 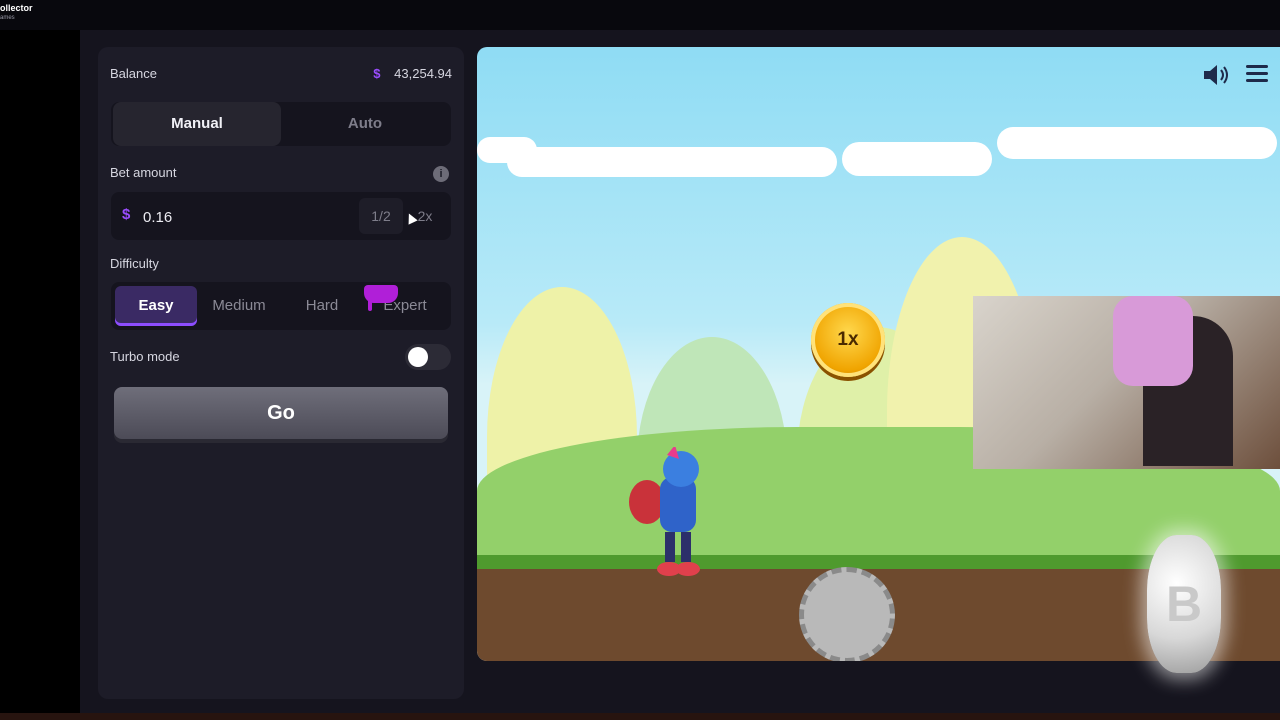 I want to click on slime-drip-decoration, so click(x=381, y=298).